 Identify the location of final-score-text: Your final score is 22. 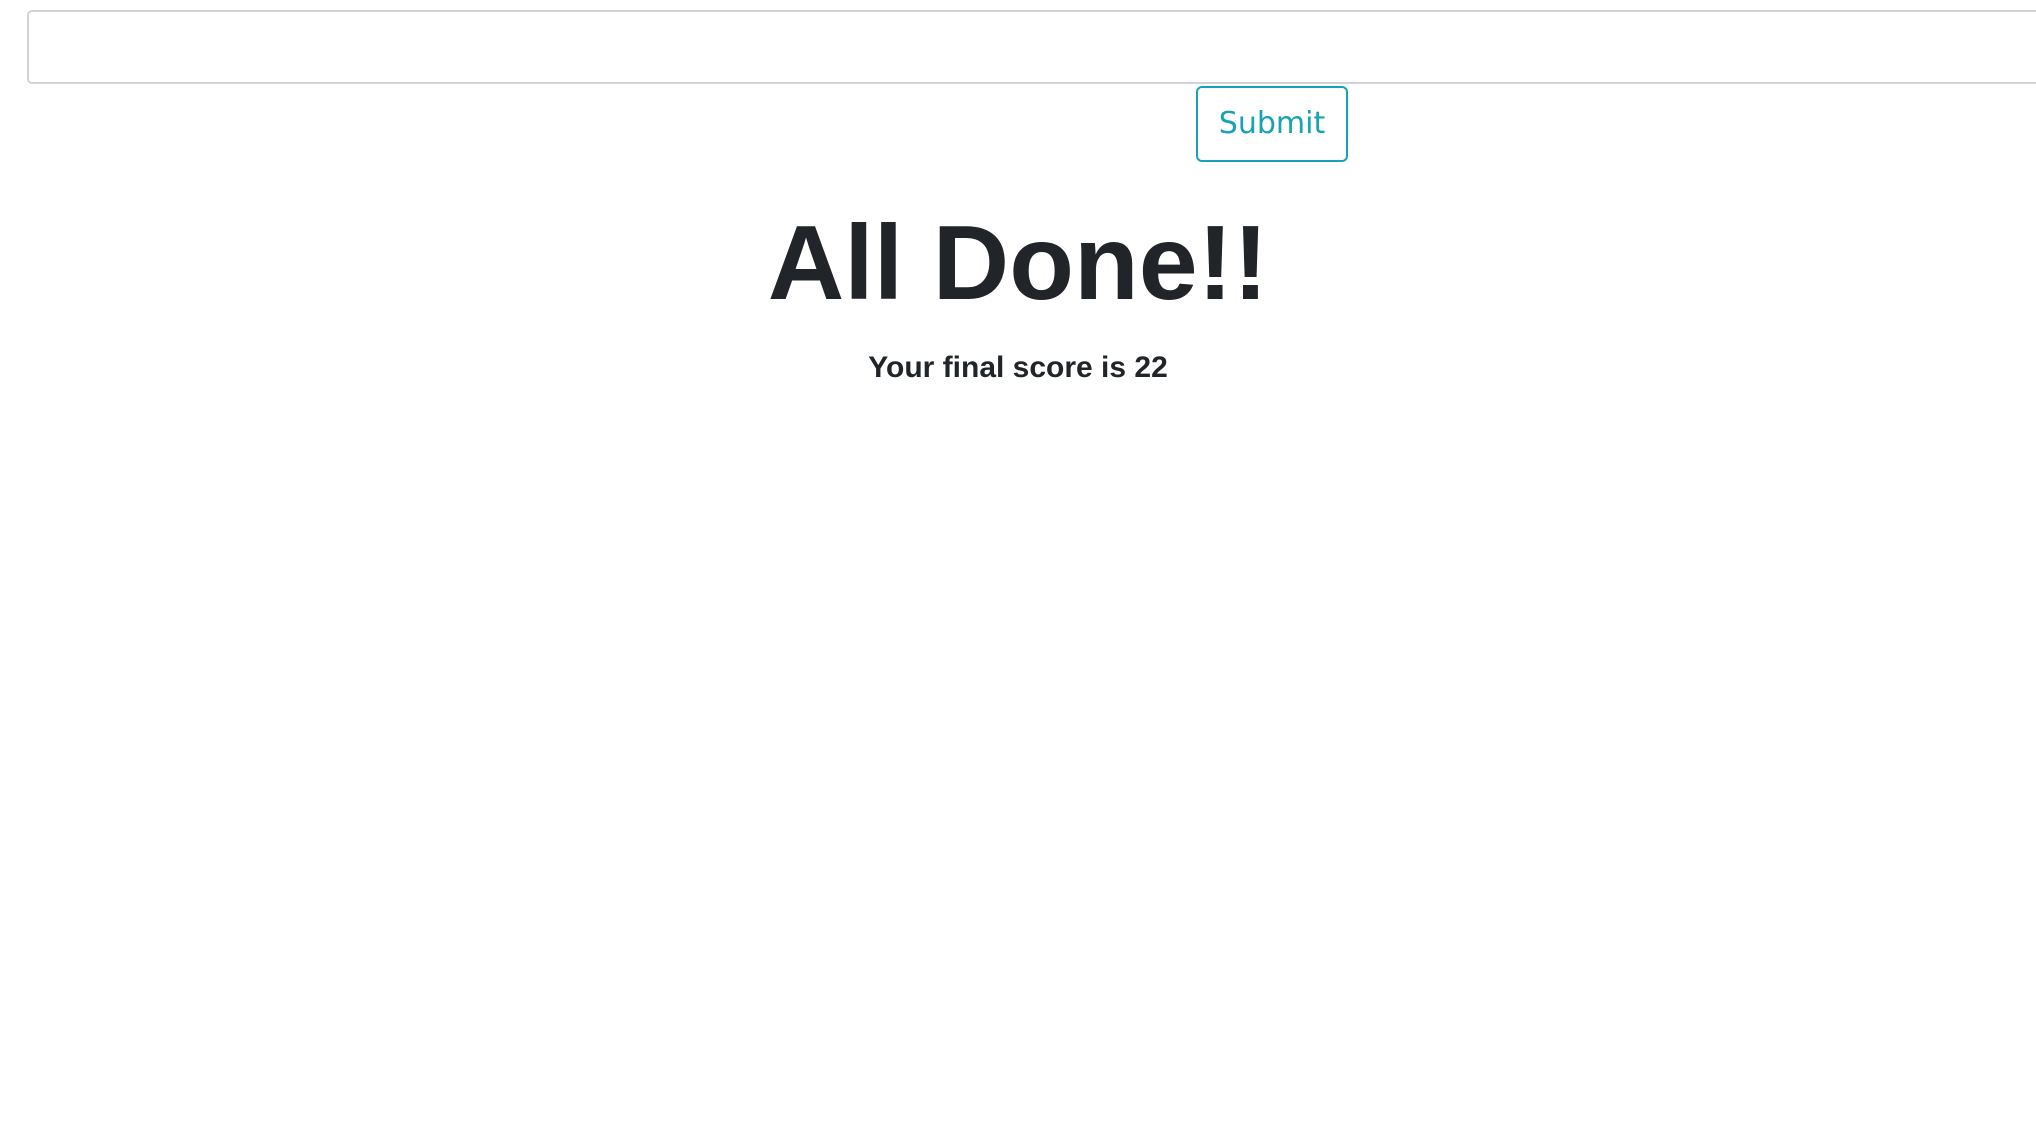
(1018, 367).